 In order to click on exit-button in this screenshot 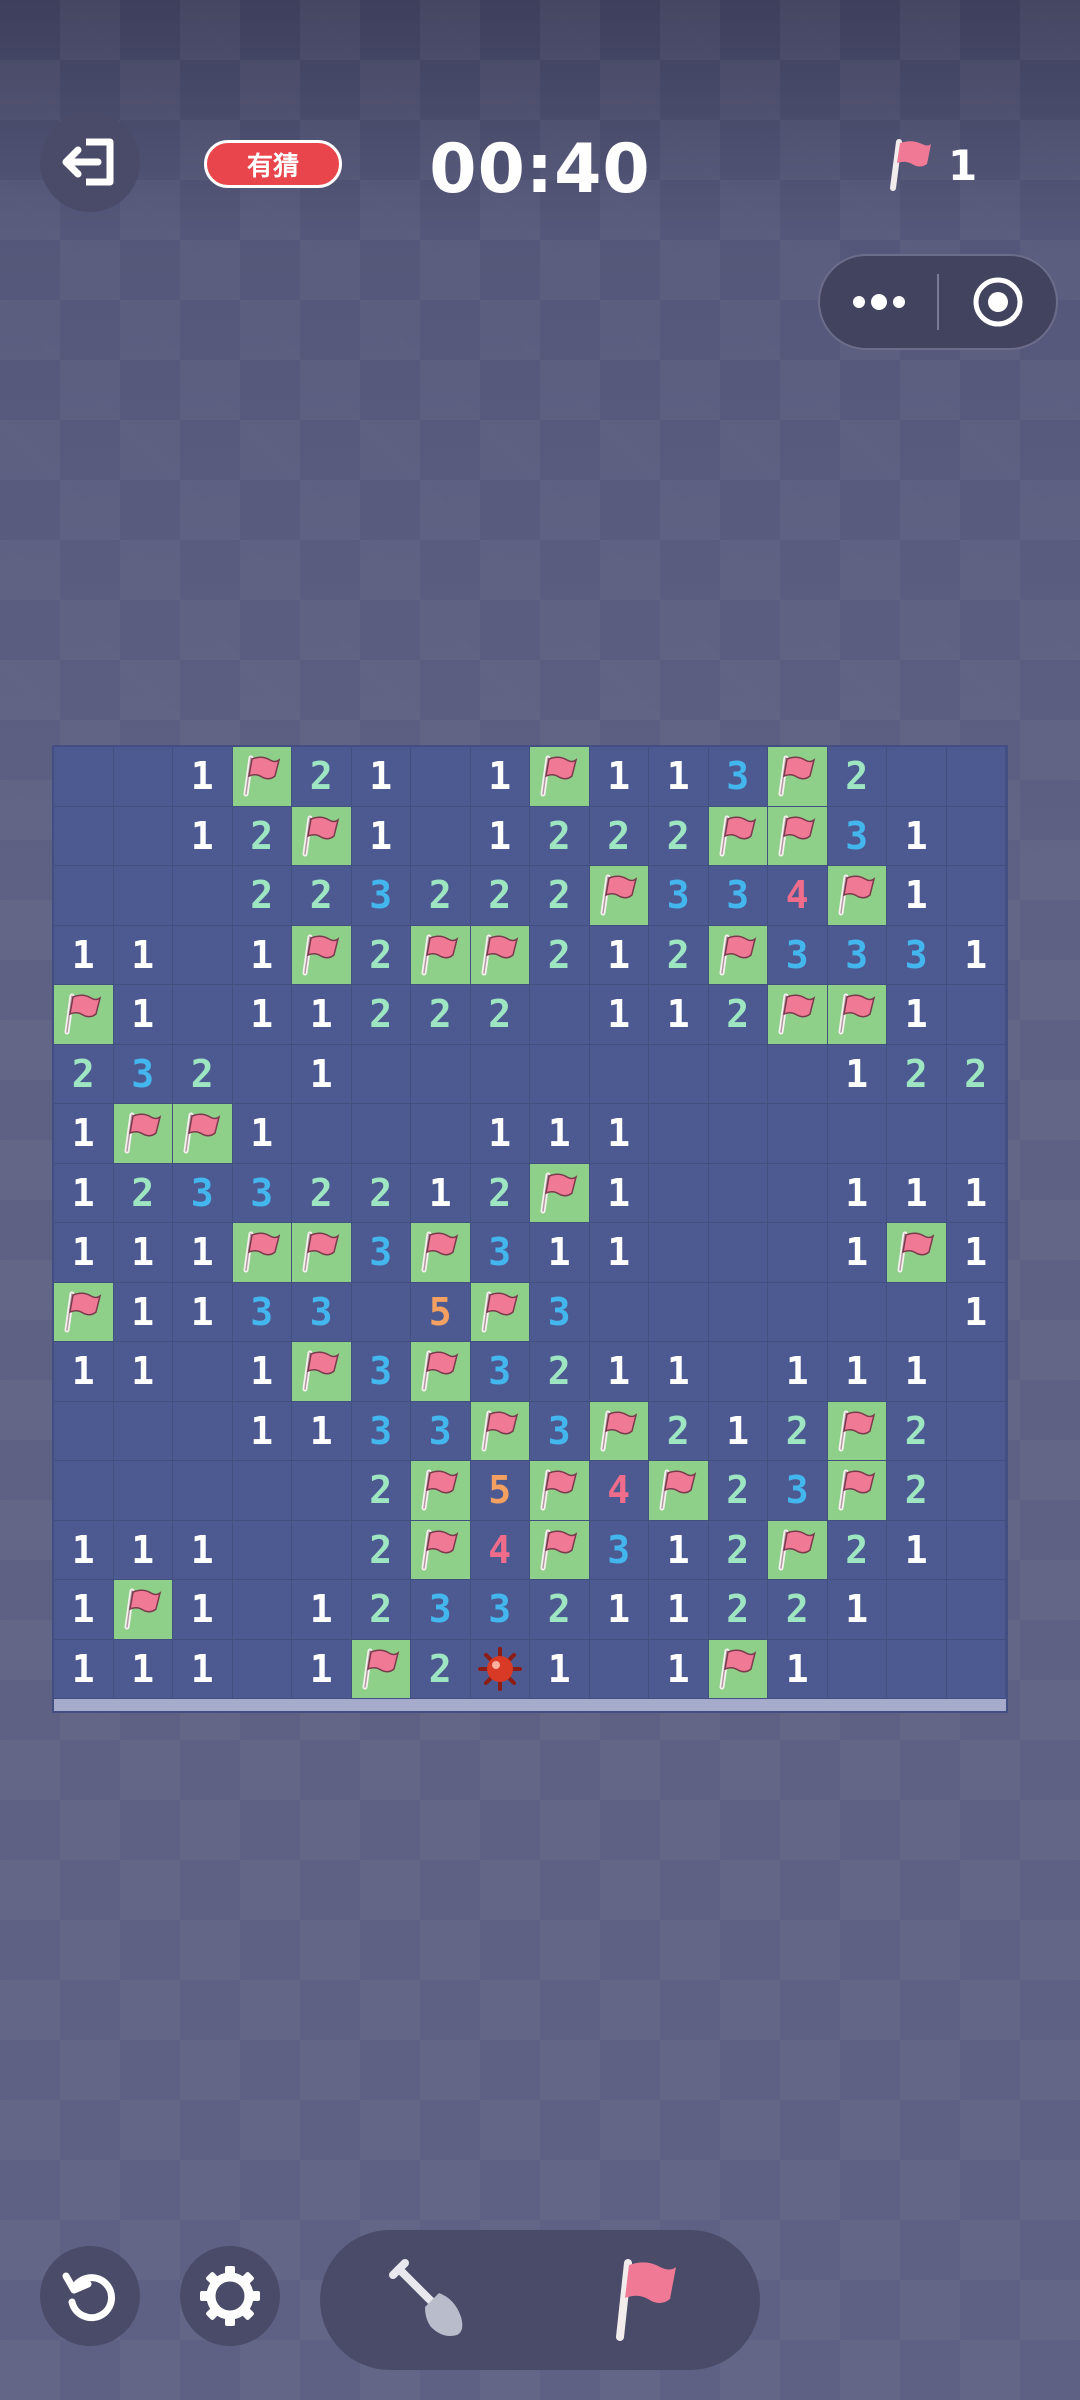, I will do `click(90, 162)`.